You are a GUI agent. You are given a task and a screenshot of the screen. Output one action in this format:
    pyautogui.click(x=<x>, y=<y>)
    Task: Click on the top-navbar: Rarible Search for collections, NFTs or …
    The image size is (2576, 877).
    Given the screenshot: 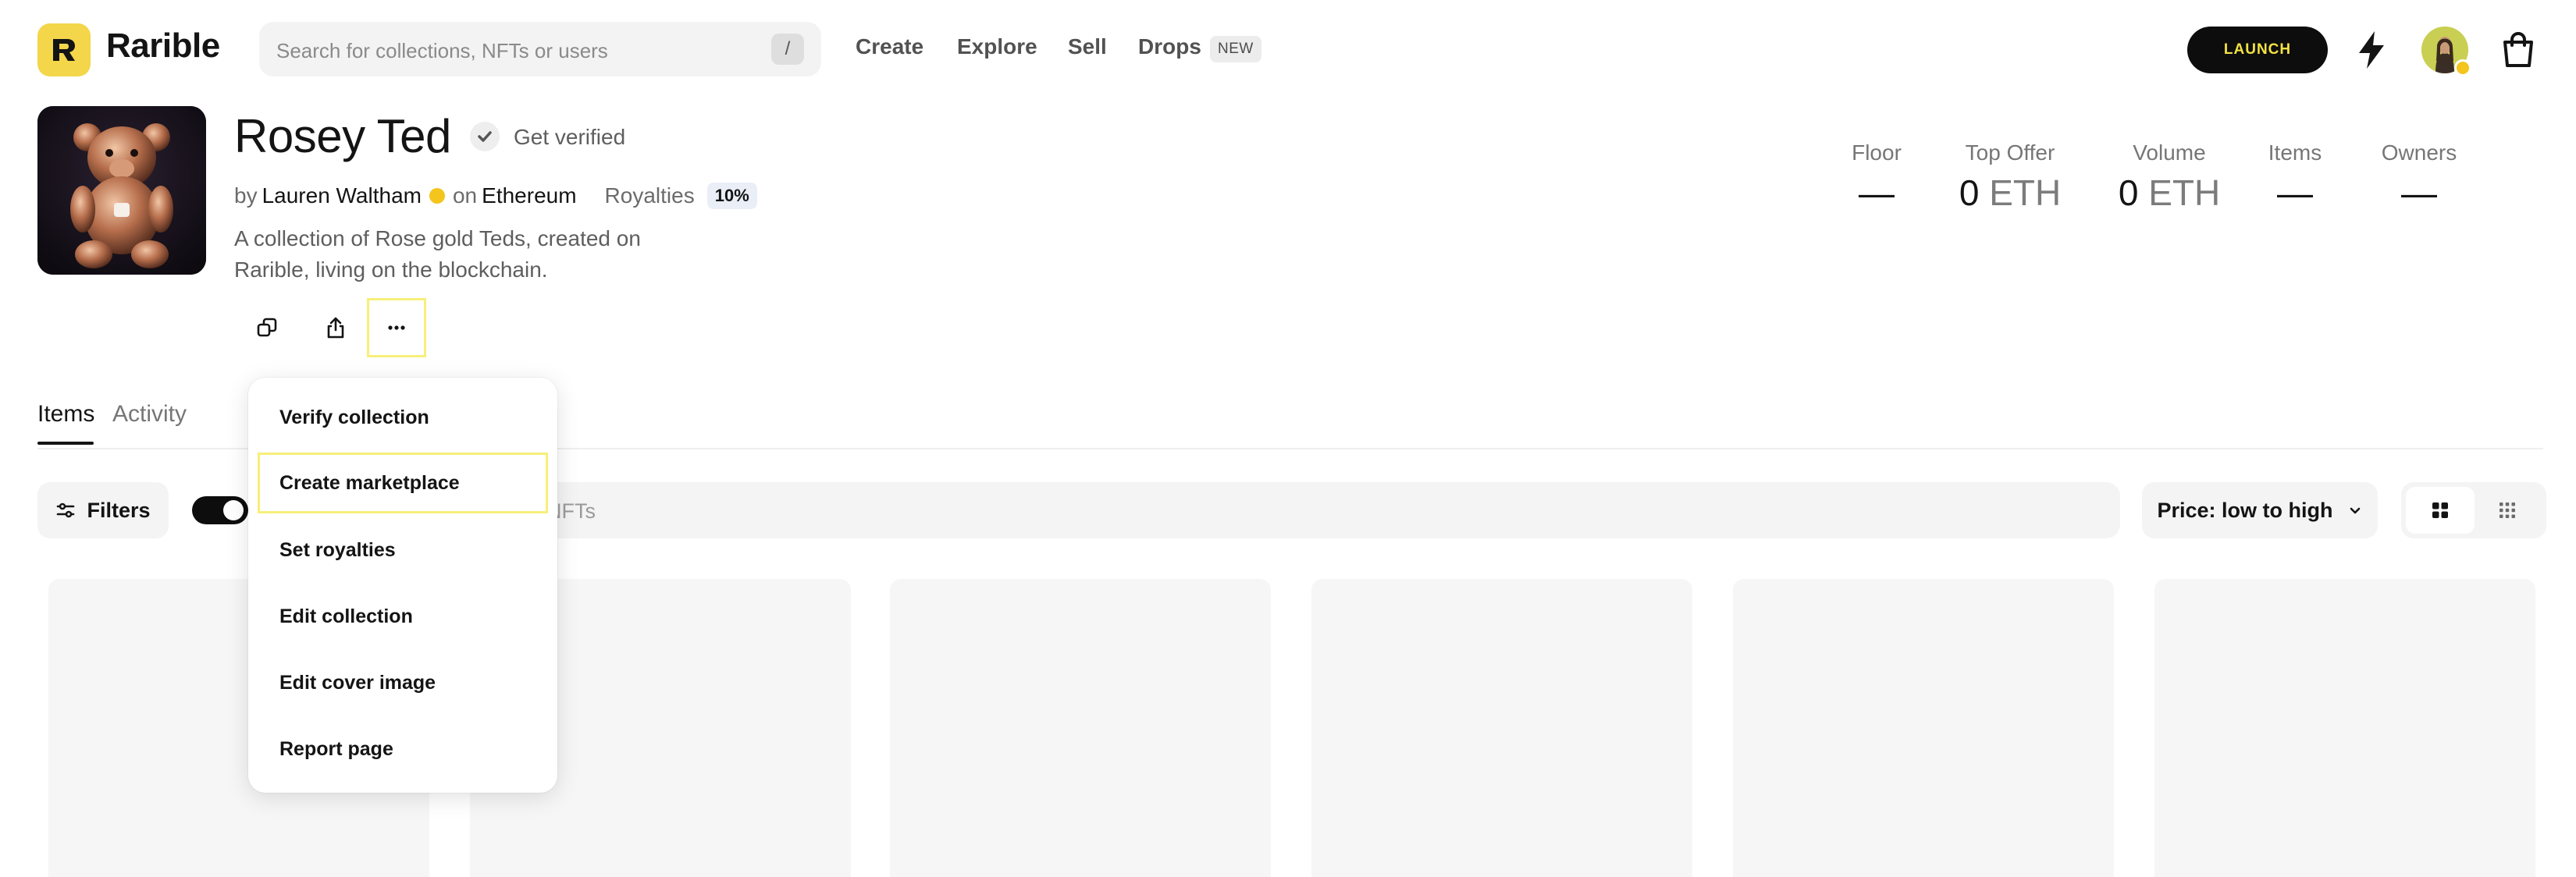 What is the action you would take?
    pyautogui.click(x=1288, y=50)
    